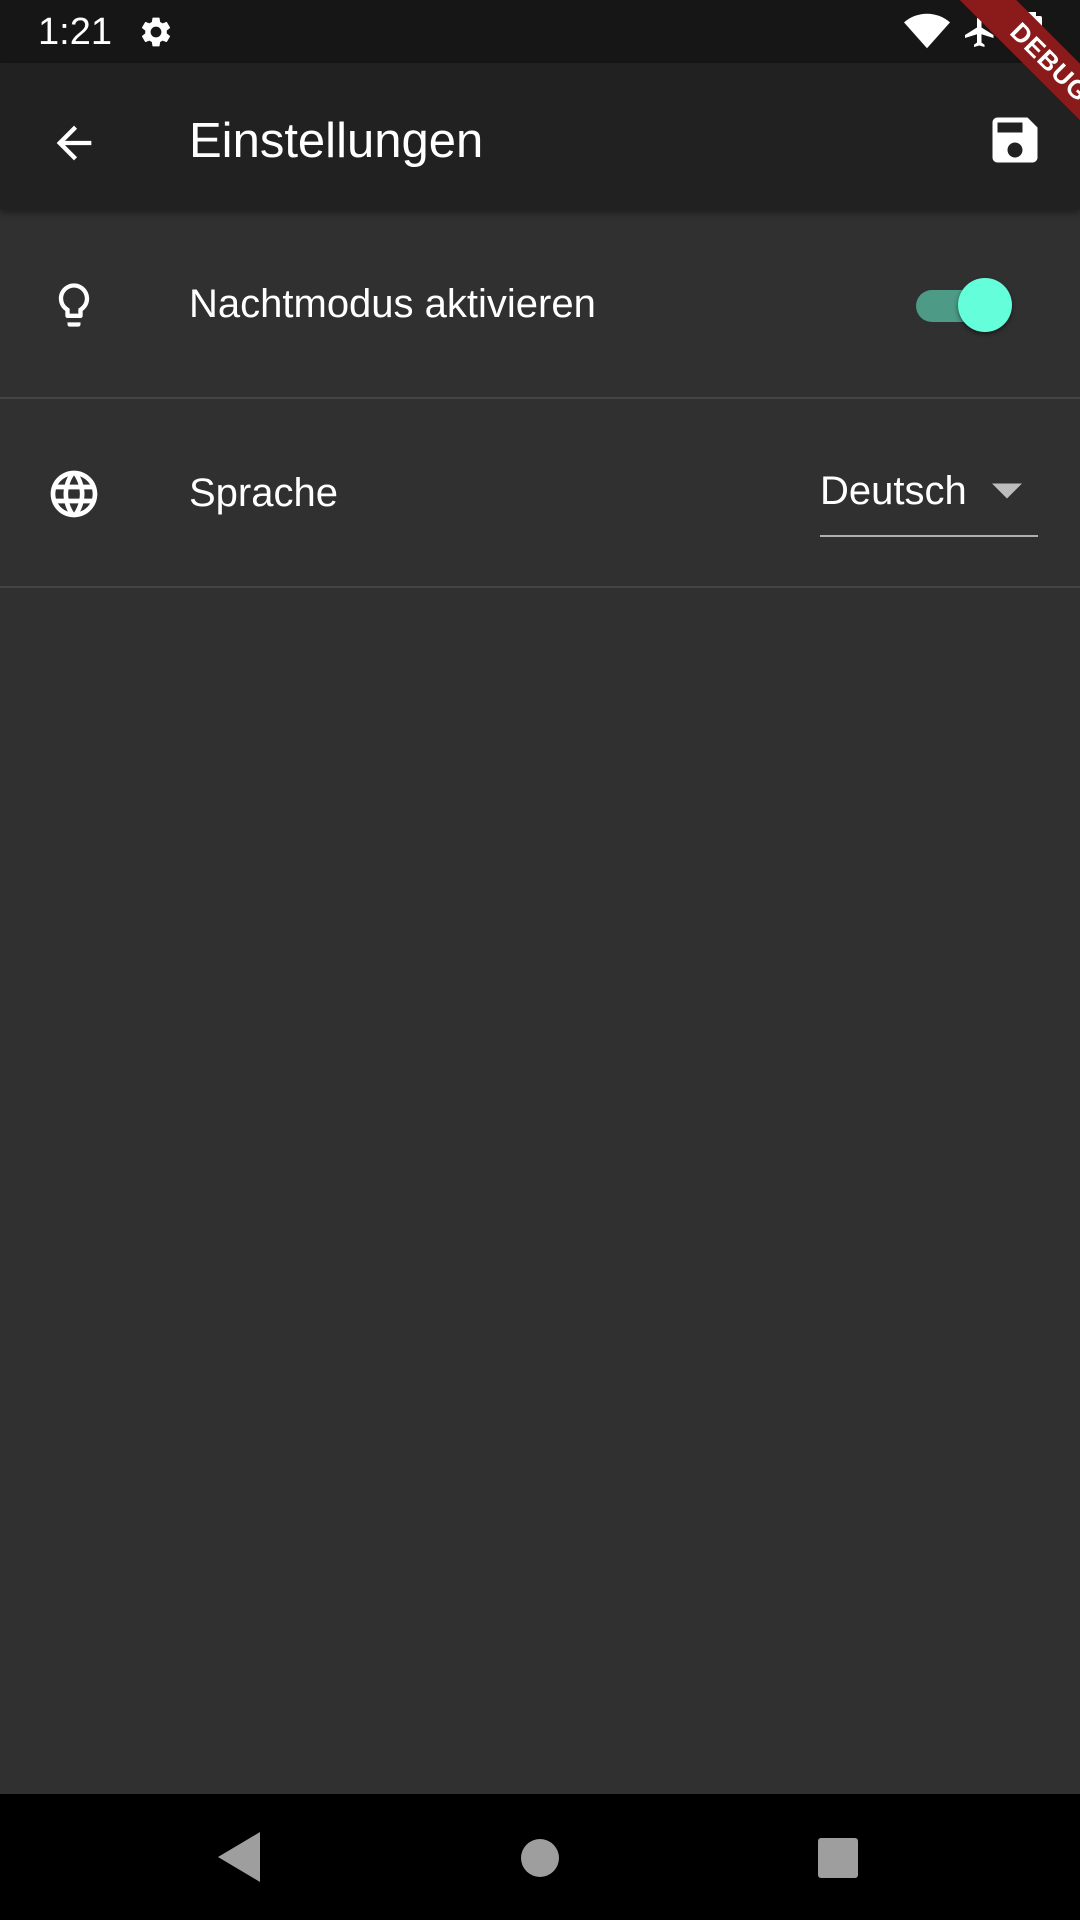  I want to click on save-button, so click(1015, 140).